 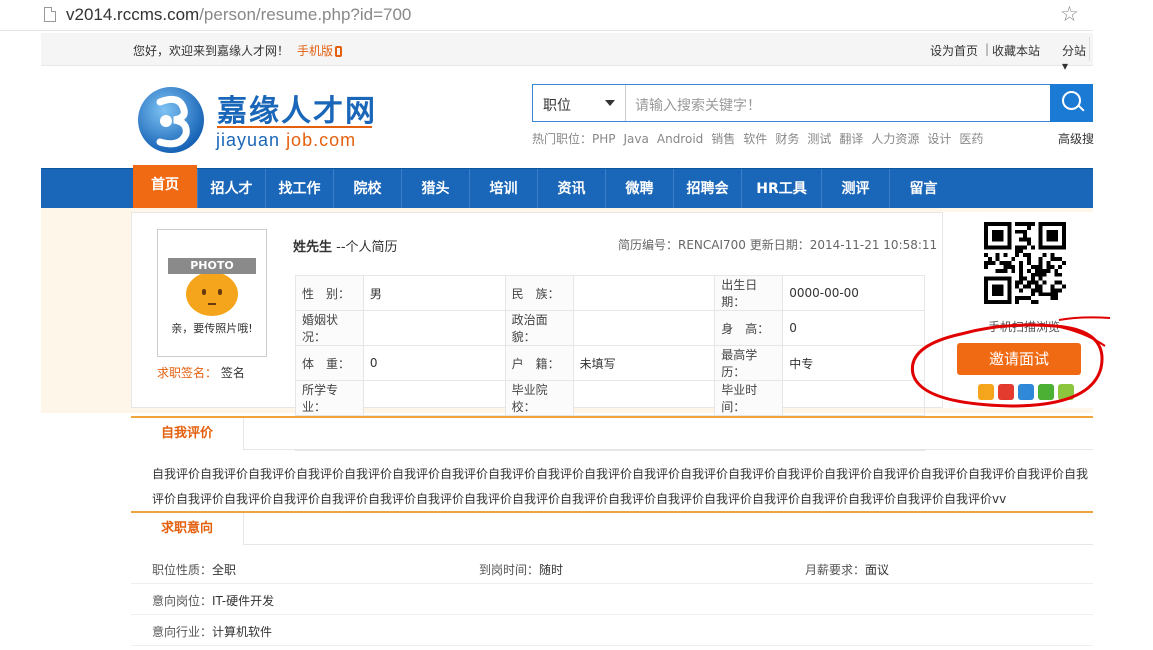 What do you see at coordinates (787, 139) in the screenshot?
I see `hot-job-link: 财务` at bounding box center [787, 139].